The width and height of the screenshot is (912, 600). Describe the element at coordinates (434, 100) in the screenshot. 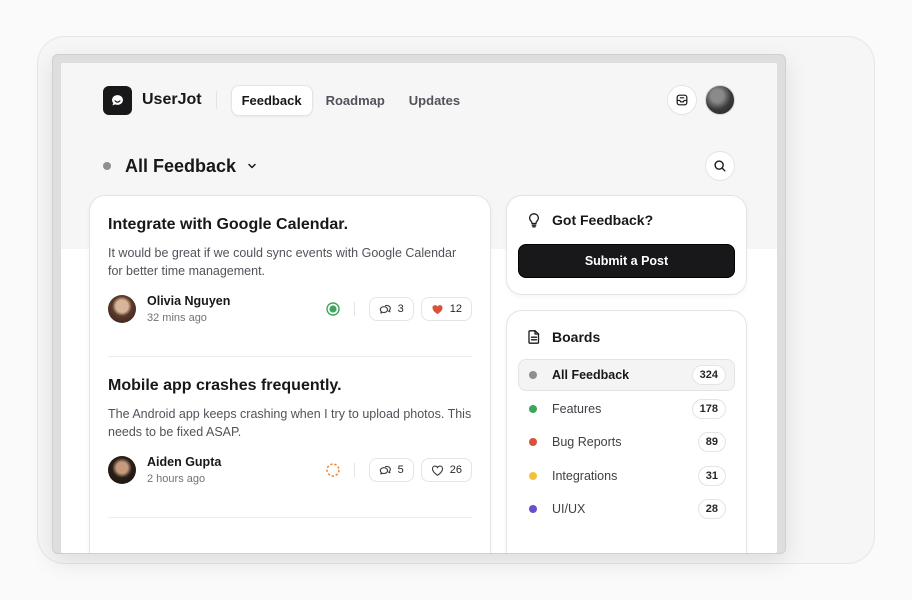

I see `tab-updates: Updates` at that location.